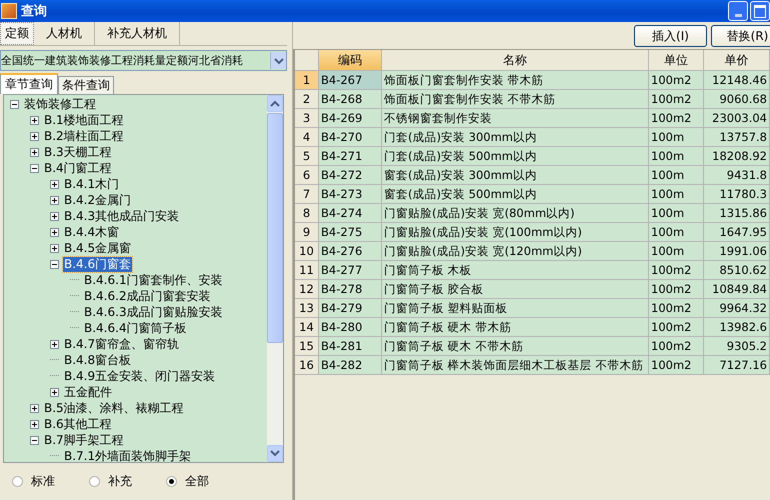  What do you see at coordinates (307, 232) in the screenshot?
I see `row-number: 9` at bounding box center [307, 232].